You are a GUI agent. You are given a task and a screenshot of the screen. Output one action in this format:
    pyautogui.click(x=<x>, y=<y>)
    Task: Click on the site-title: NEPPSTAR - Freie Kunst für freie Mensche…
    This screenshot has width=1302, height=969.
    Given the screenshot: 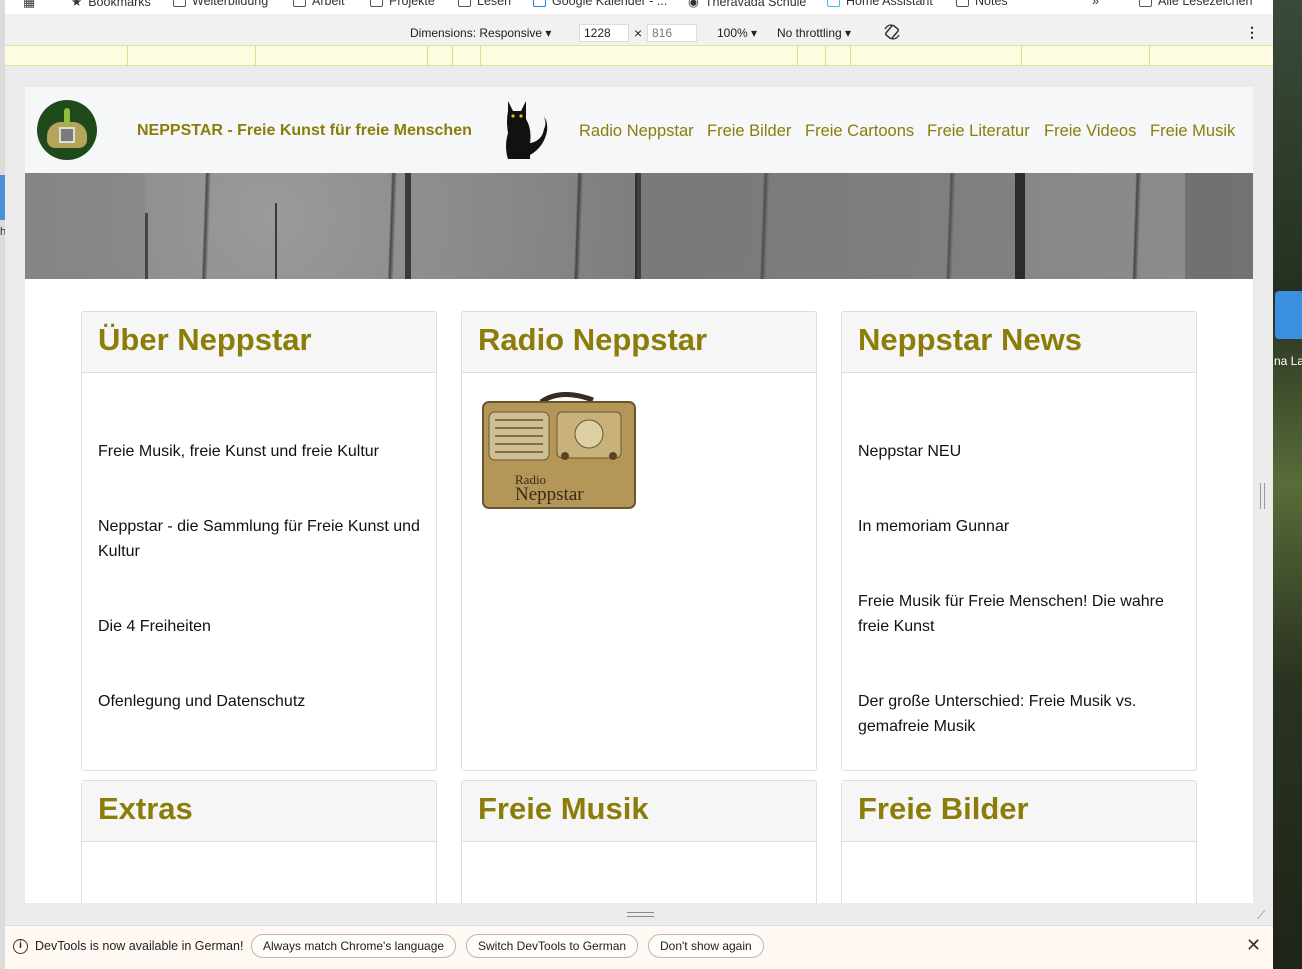 What is the action you would take?
    pyautogui.click(x=304, y=131)
    